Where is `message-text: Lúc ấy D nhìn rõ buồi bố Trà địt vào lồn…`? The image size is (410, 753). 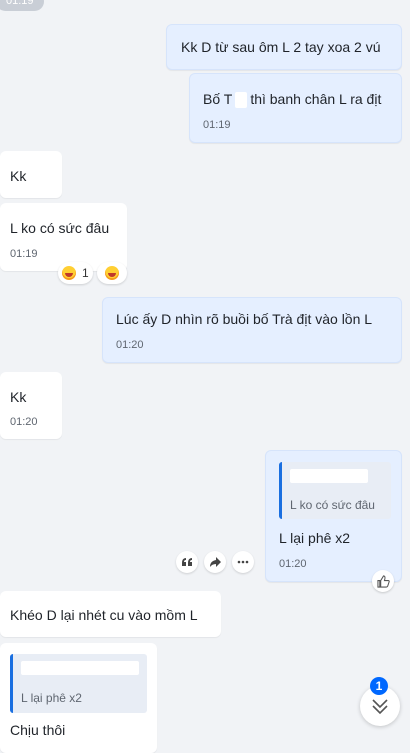
message-text: Lúc ấy D nhìn rõ buồi bố Trà địt vào lồn… is located at coordinates (244, 319).